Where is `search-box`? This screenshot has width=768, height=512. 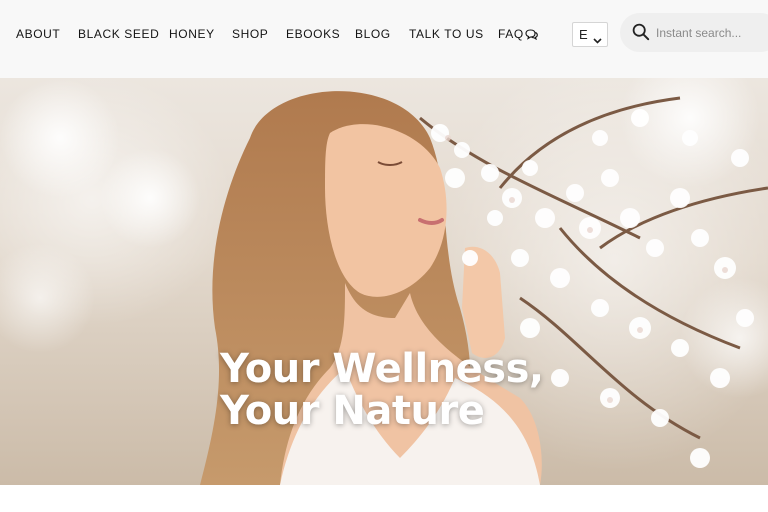 search-box is located at coordinates (694, 32).